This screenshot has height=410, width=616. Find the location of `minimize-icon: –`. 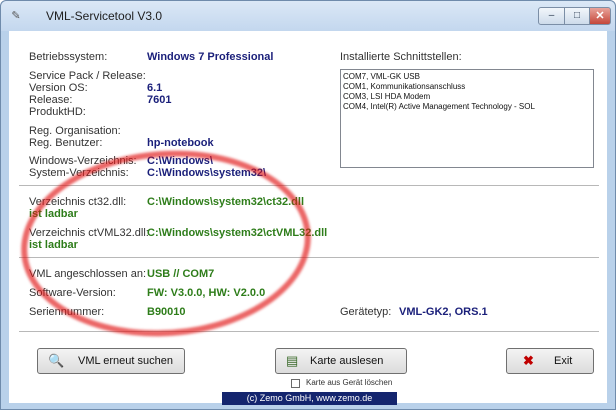

minimize-icon: – is located at coordinates (551, 15).